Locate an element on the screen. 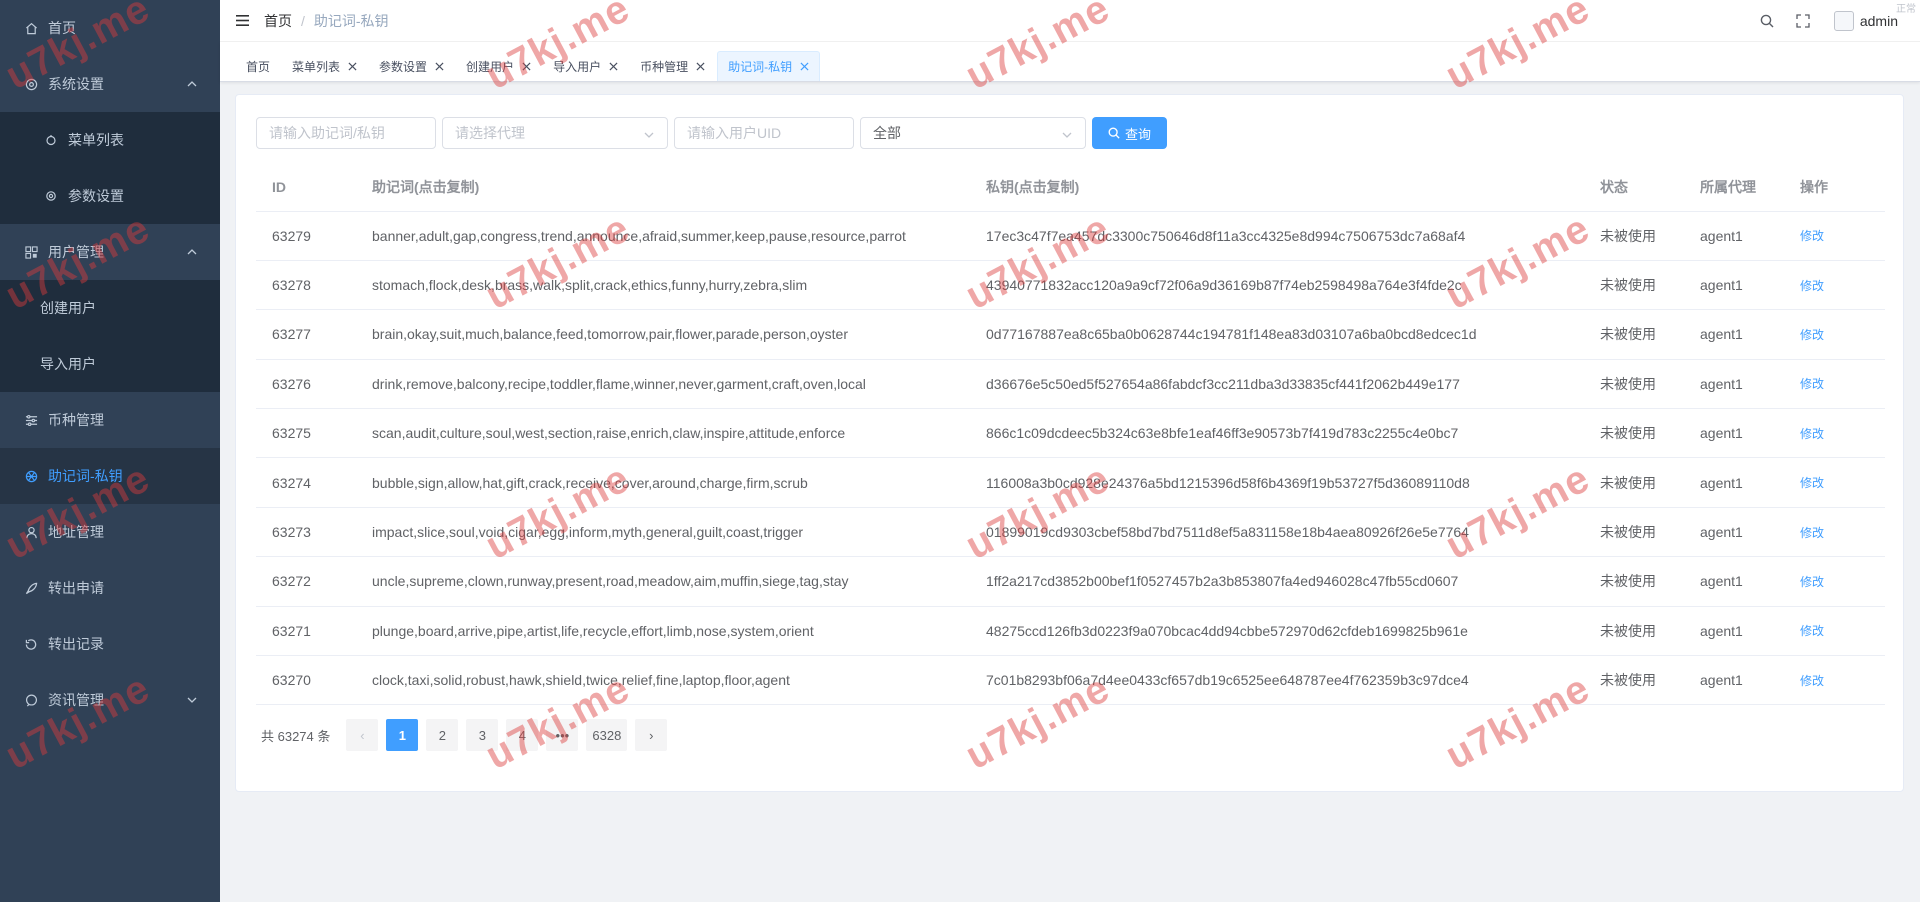  query-button: 查询 is located at coordinates (1130, 133).